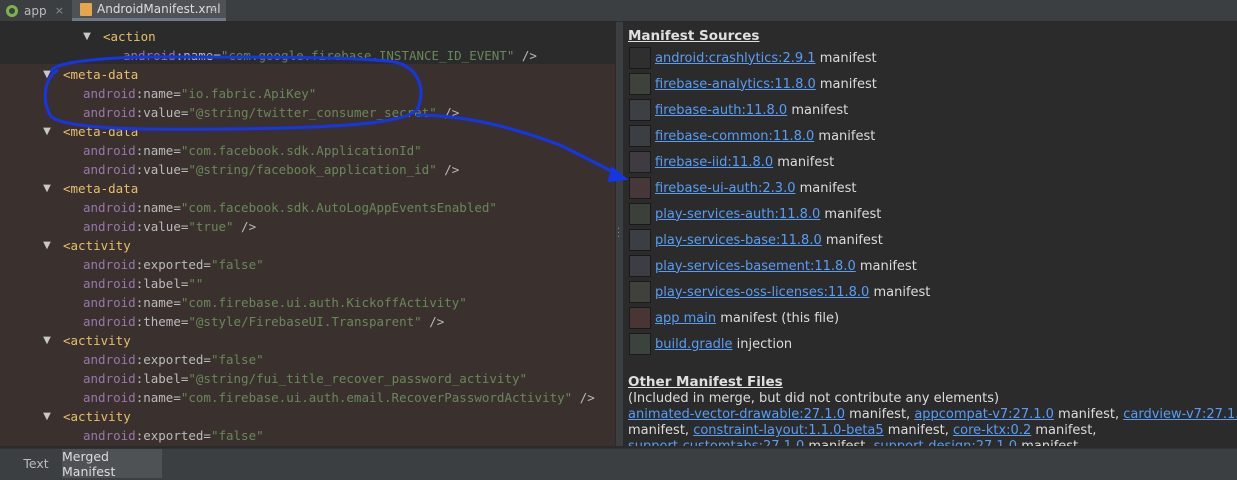 This screenshot has height=480, width=1237. I want to click on manifest-source-link: firebase-iid:11.8.0, so click(714, 162).